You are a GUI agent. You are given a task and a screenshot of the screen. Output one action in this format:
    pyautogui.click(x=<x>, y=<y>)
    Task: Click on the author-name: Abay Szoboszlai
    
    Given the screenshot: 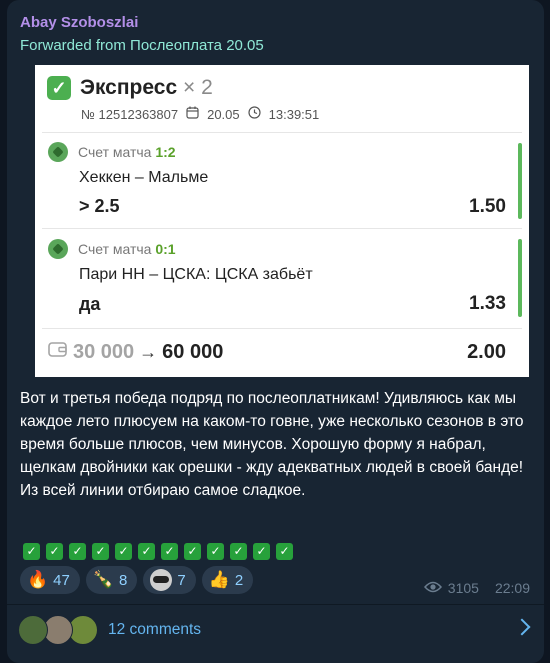 What is the action you would take?
    pyautogui.click(x=79, y=22)
    